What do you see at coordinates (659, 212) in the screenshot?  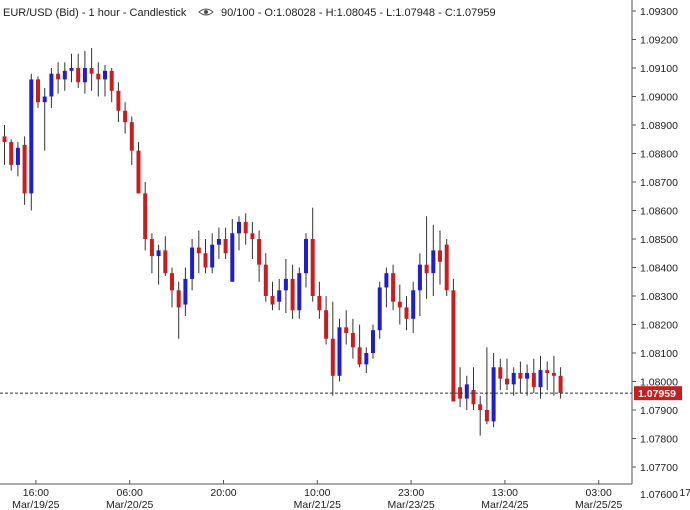 I see `price-tick-label: 1.08600` at bounding box center [659, 212].